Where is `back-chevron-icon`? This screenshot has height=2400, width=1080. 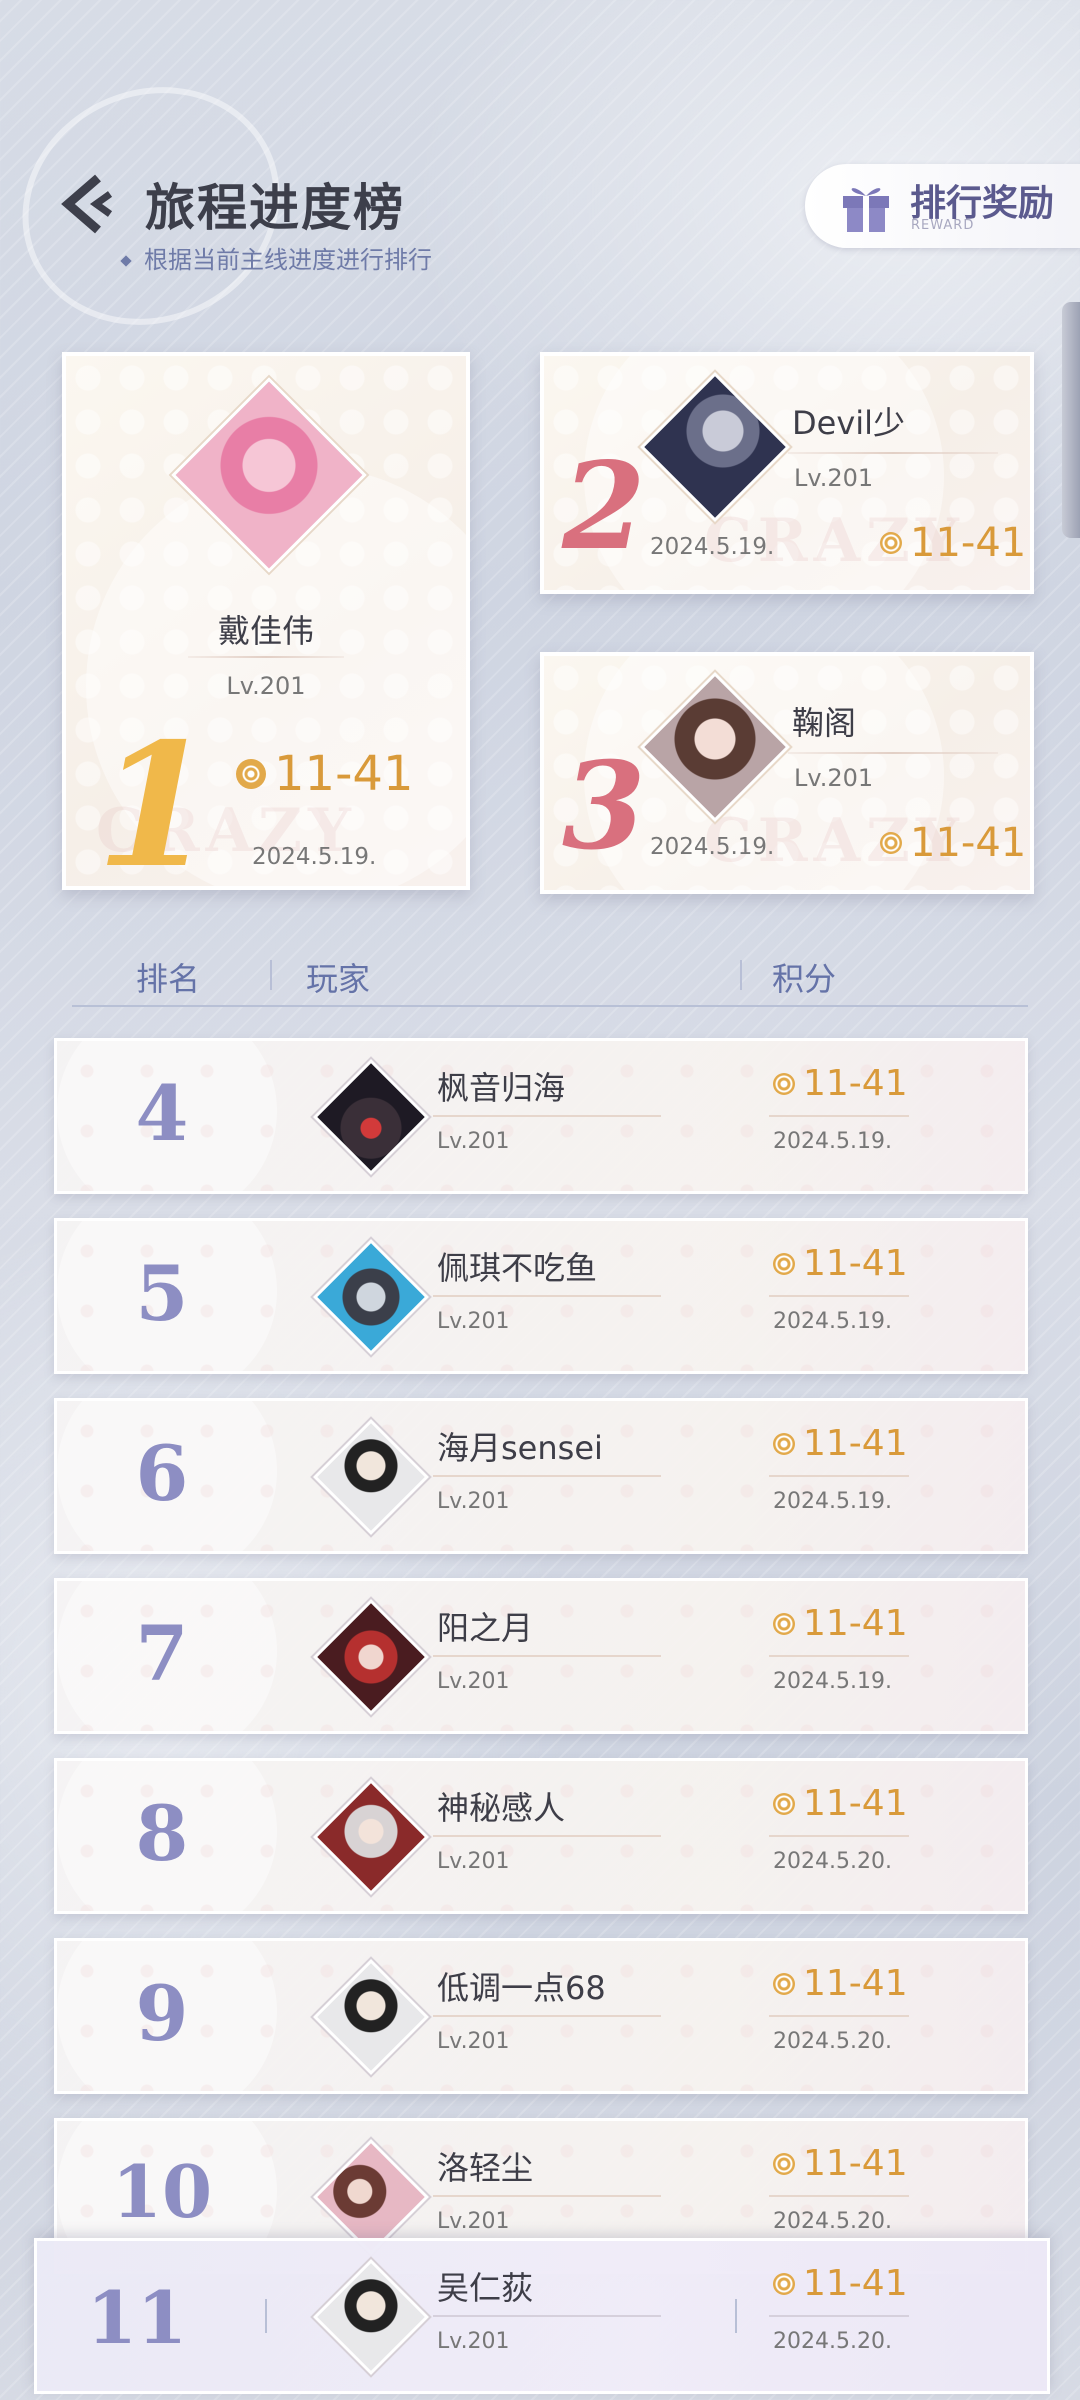
back-chevron-icon is located at coordinates (85, 204).